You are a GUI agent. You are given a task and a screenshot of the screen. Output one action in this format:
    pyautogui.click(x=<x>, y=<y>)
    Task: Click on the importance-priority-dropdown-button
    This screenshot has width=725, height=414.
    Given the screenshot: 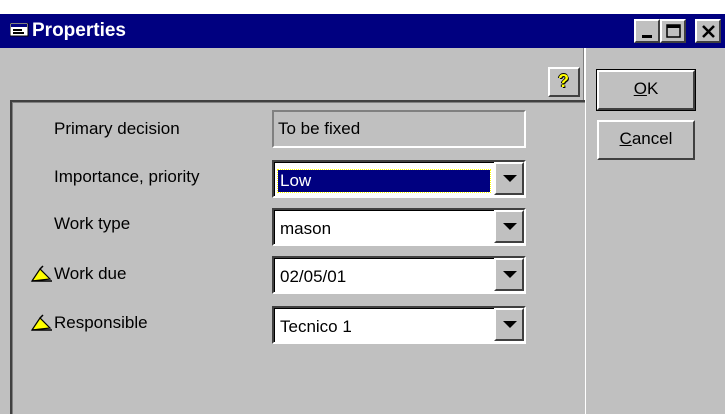 What is the action you would take?
    pyautogui.click(x=509, y=178)
    